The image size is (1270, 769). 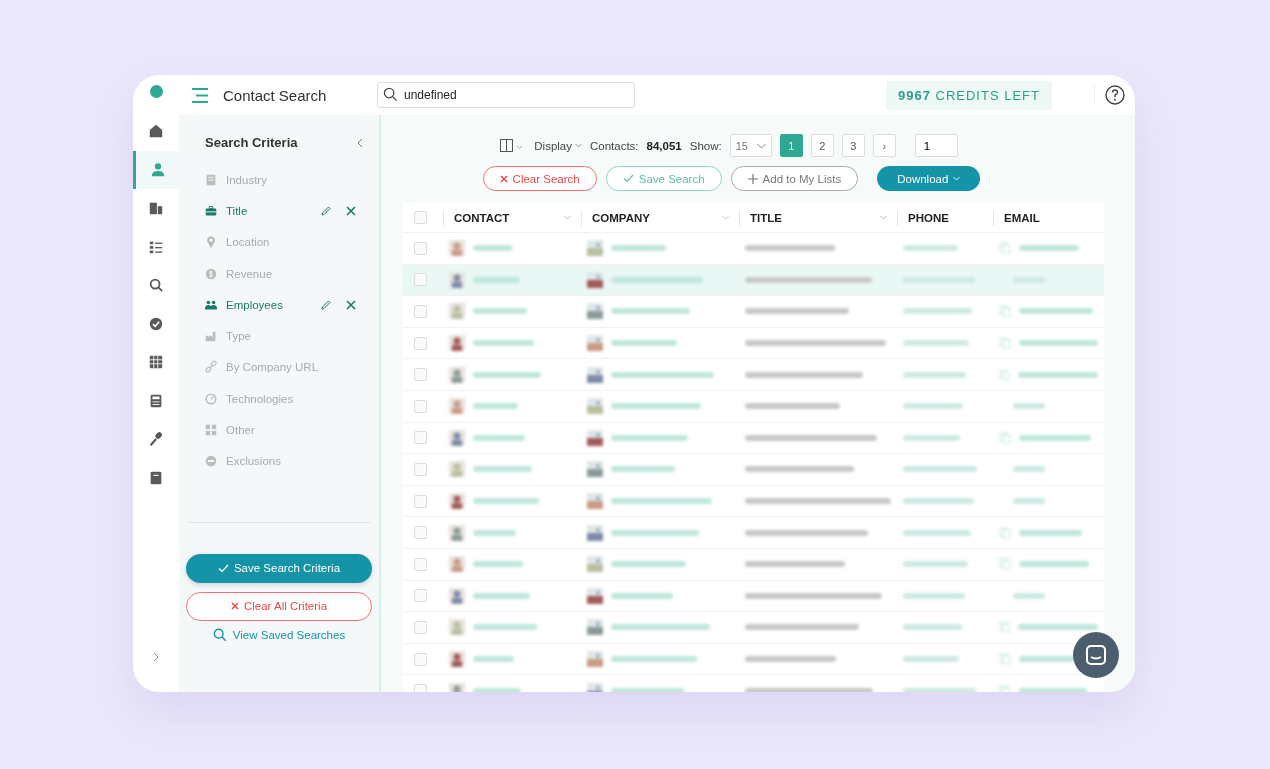 I want to click on calculator-icon, so click(x=156, y=400).